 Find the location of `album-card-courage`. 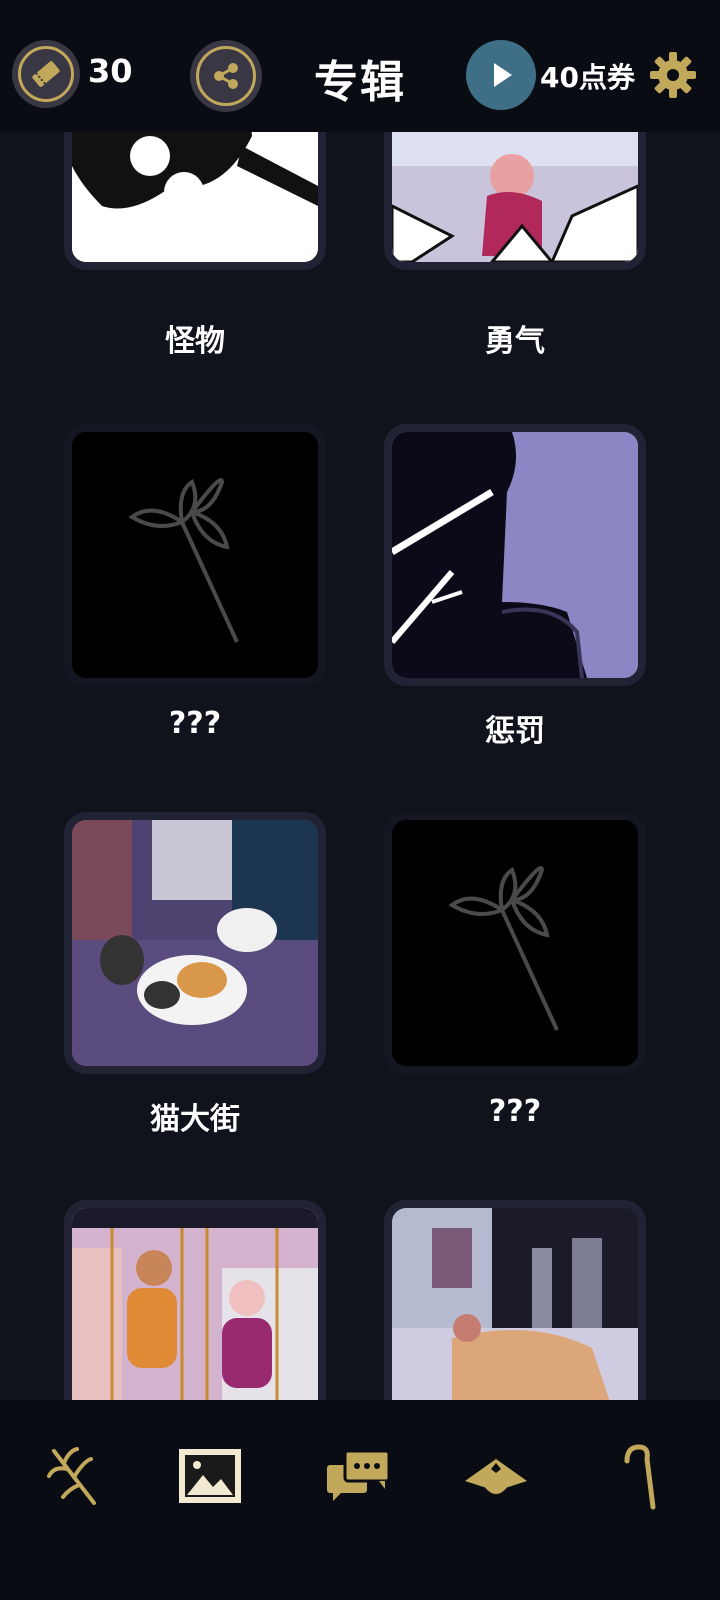

album-card-courage is located at coordinates (515, 201).